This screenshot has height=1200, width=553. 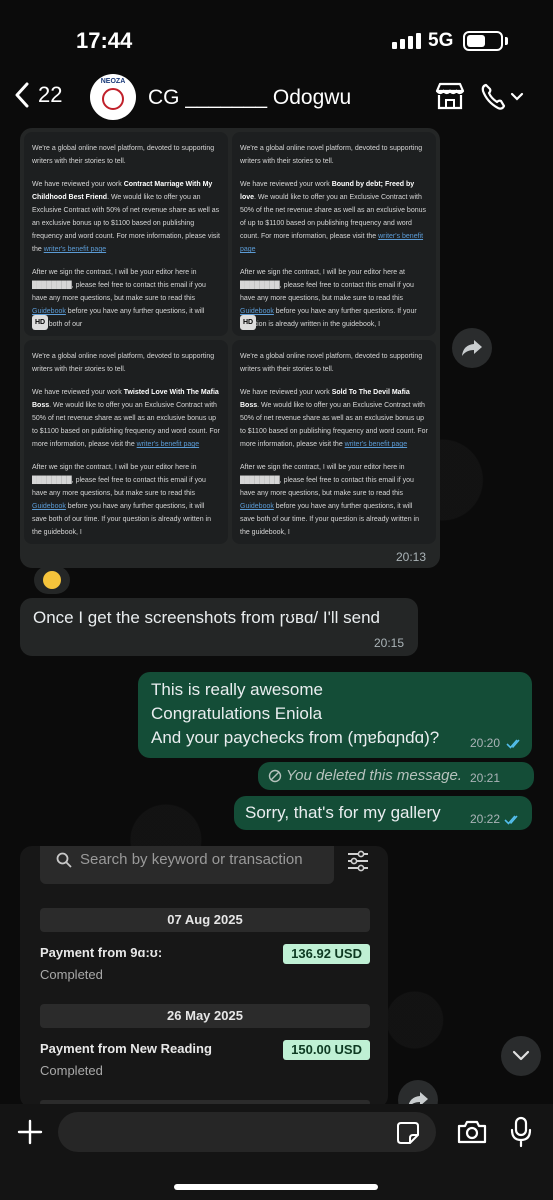 I want to click on chevron-down-icon, so click(x=521, y=1055).